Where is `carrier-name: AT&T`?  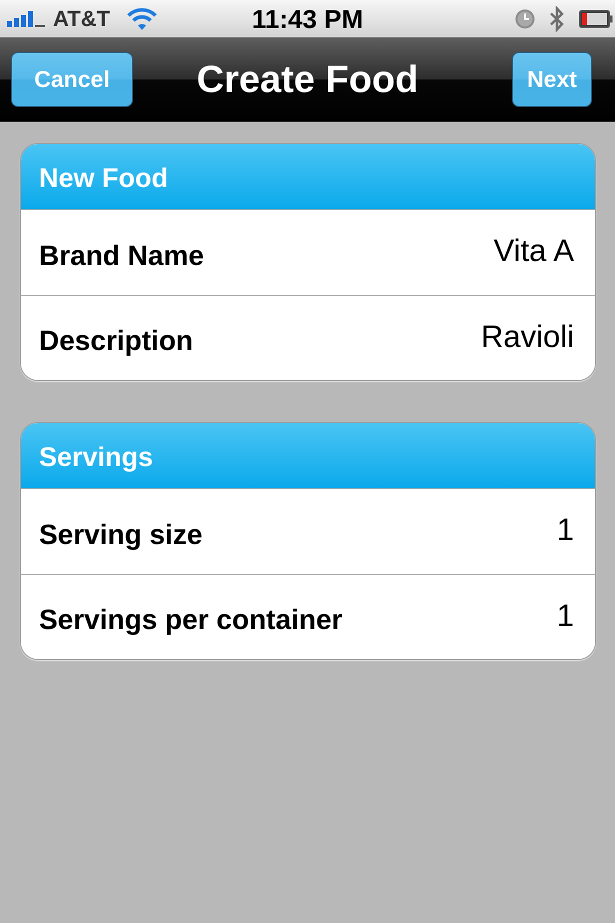 carrier-name: AT&T is located at coordinates (81, 19).